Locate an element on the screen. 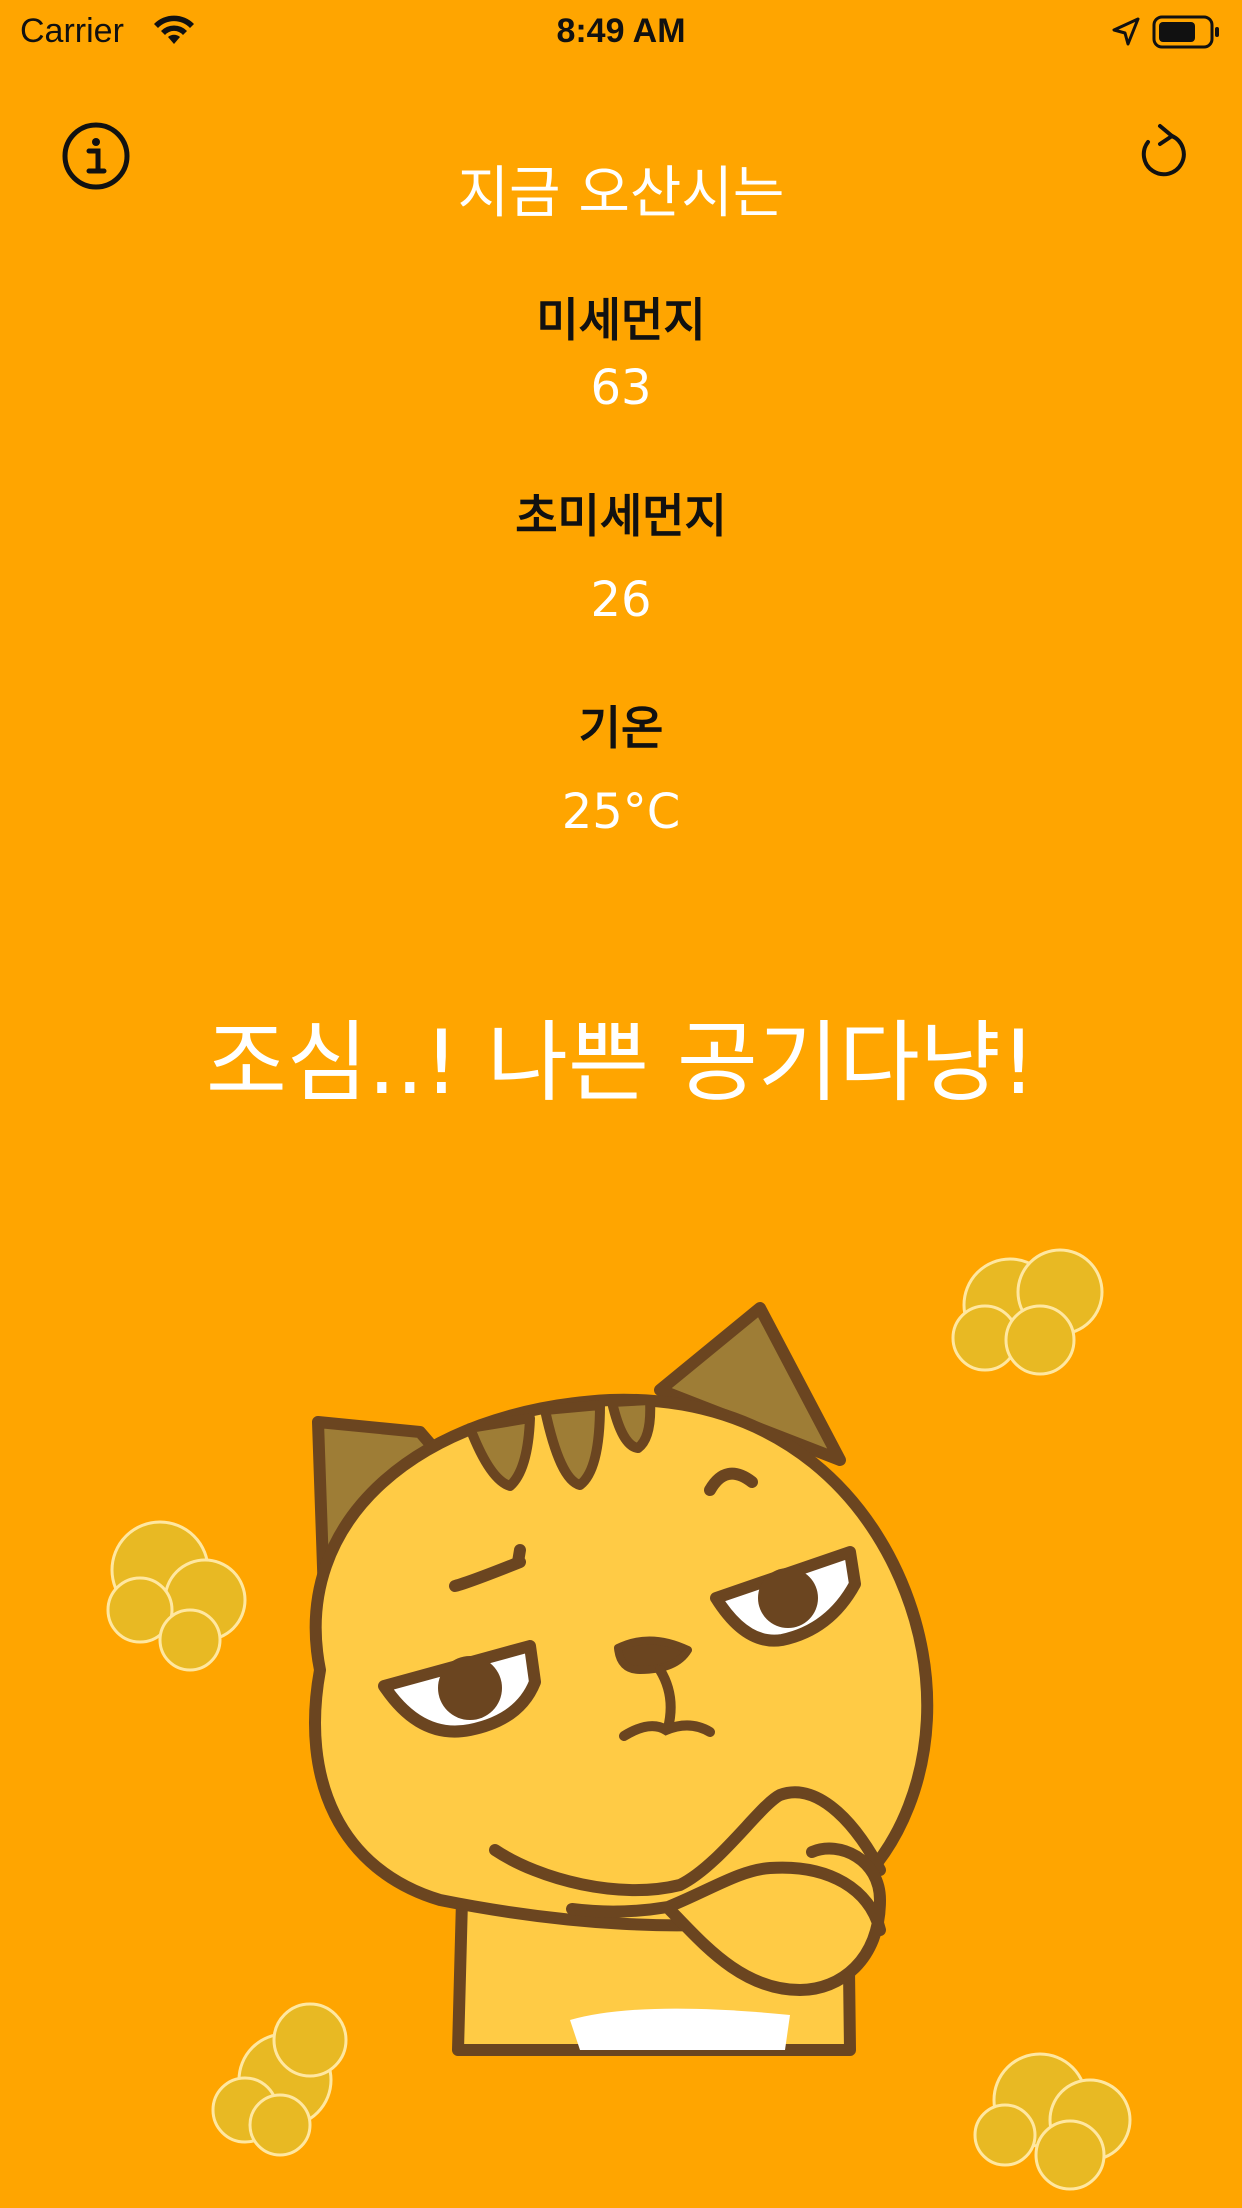  location-headline: 지금 오산시는 is located at coordinates (621, 193).